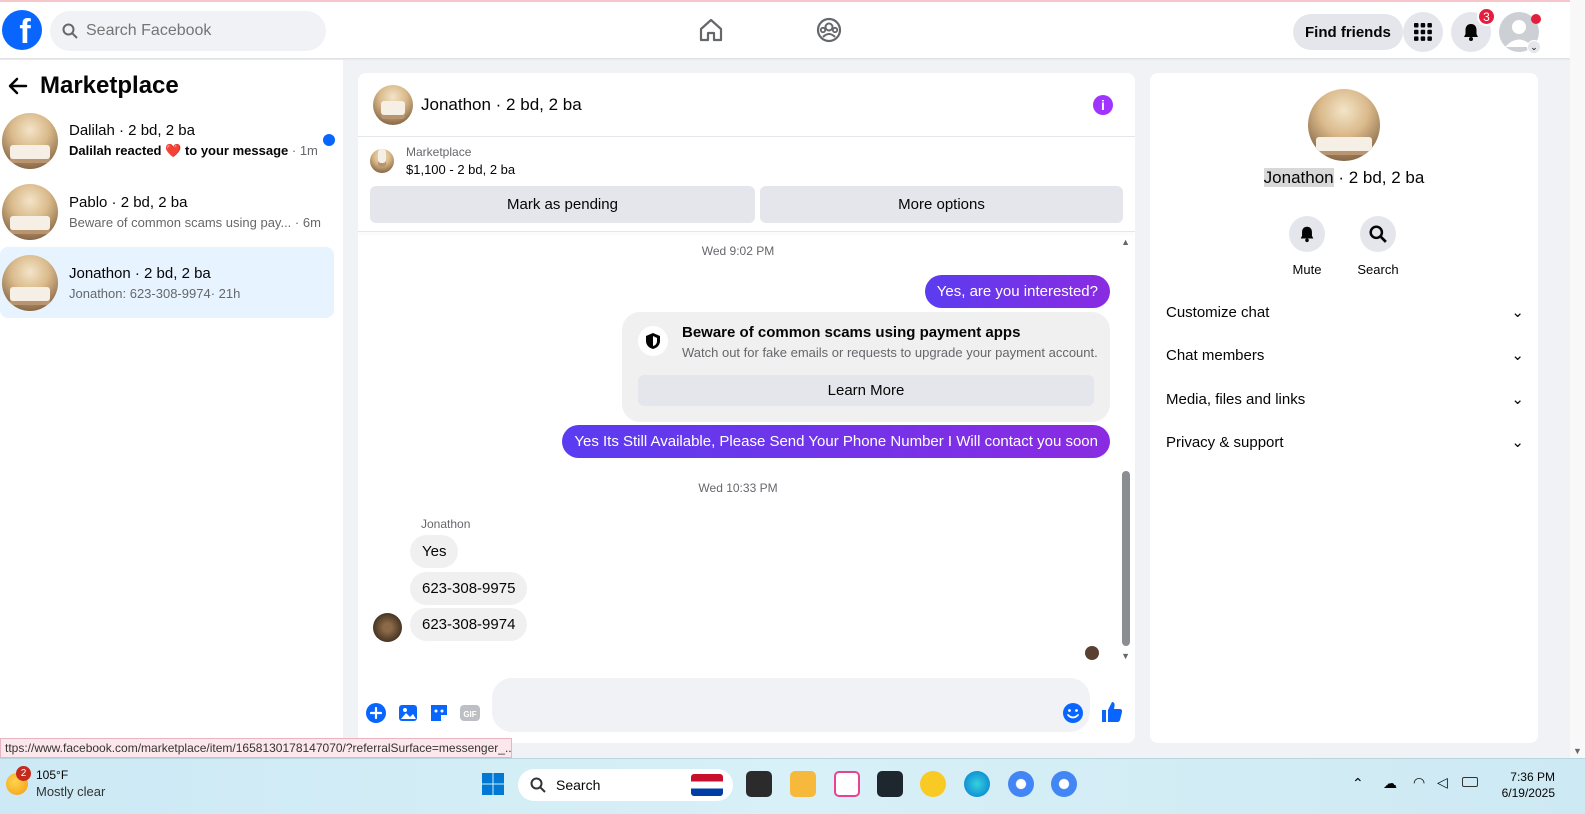 The width and height of the screenshot is (1585, 814). Describe the element at coordinates (791, 705) in the screenshot. I see `message-input` at that location.